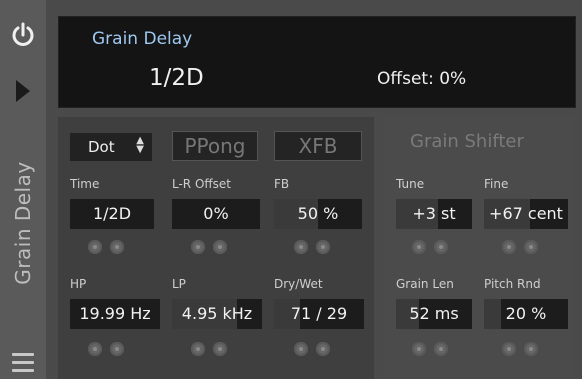  I want to click on grain-shifter-title: Grain Shifter, so click(467, 141).